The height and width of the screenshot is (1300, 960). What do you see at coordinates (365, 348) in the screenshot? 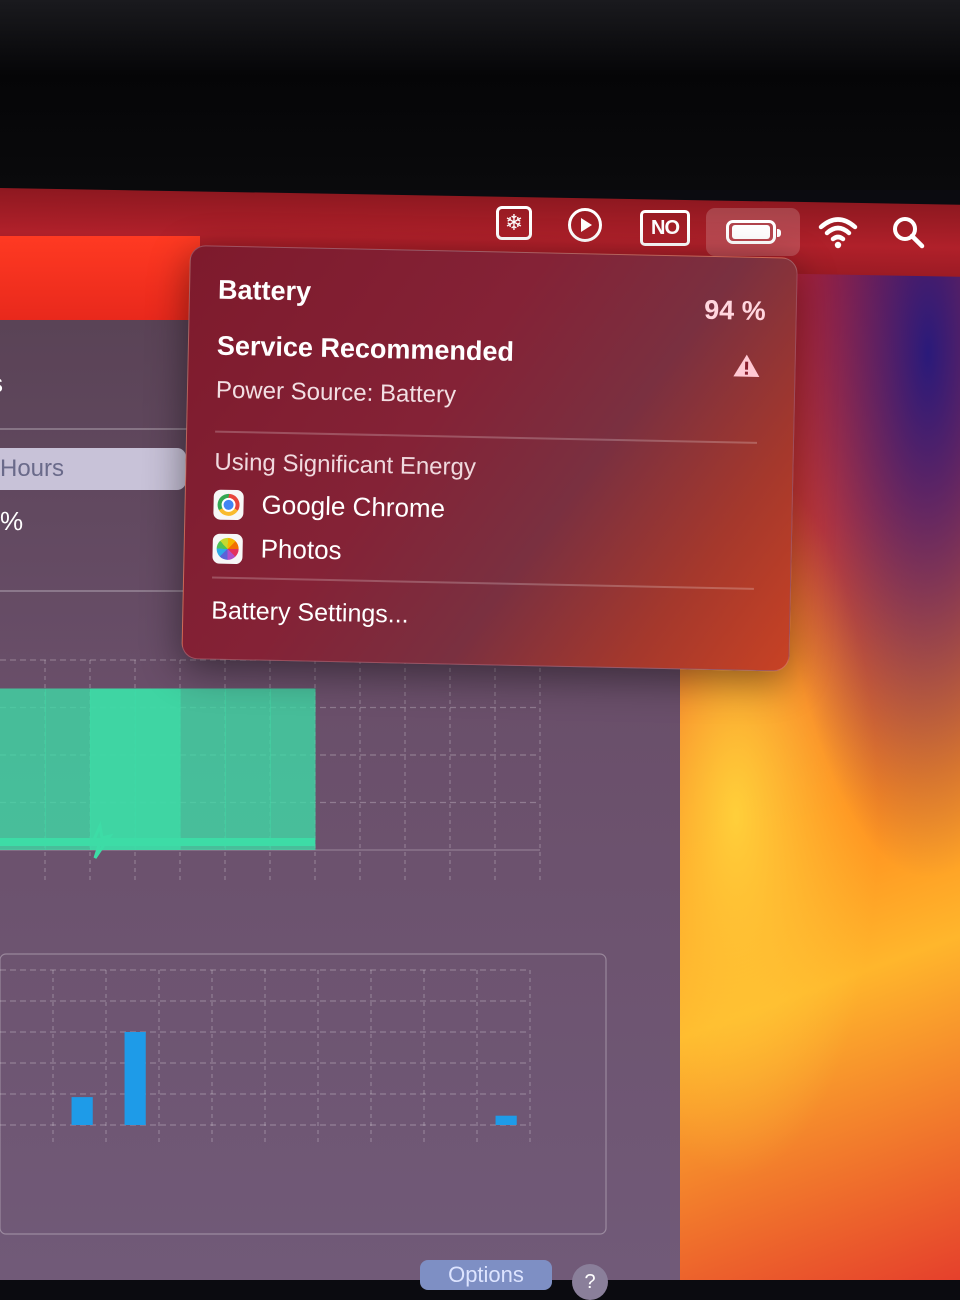
I see `battery-condition: Service Recommended` at bounding box center [365, 348].